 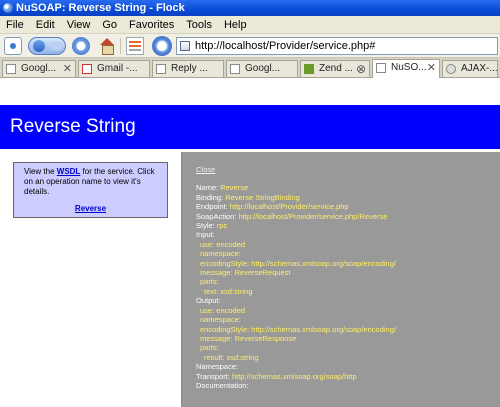 I want to click on detail-input-use: use: encoded, so click(x=223, y=244).